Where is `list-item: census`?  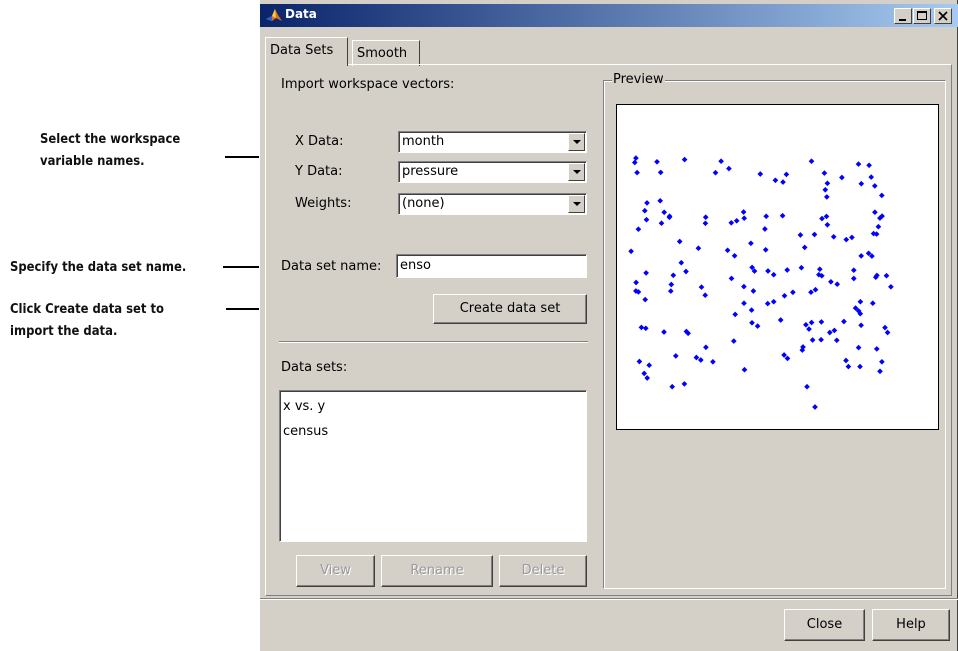
list-item: census is located at coordinates (305, 431).